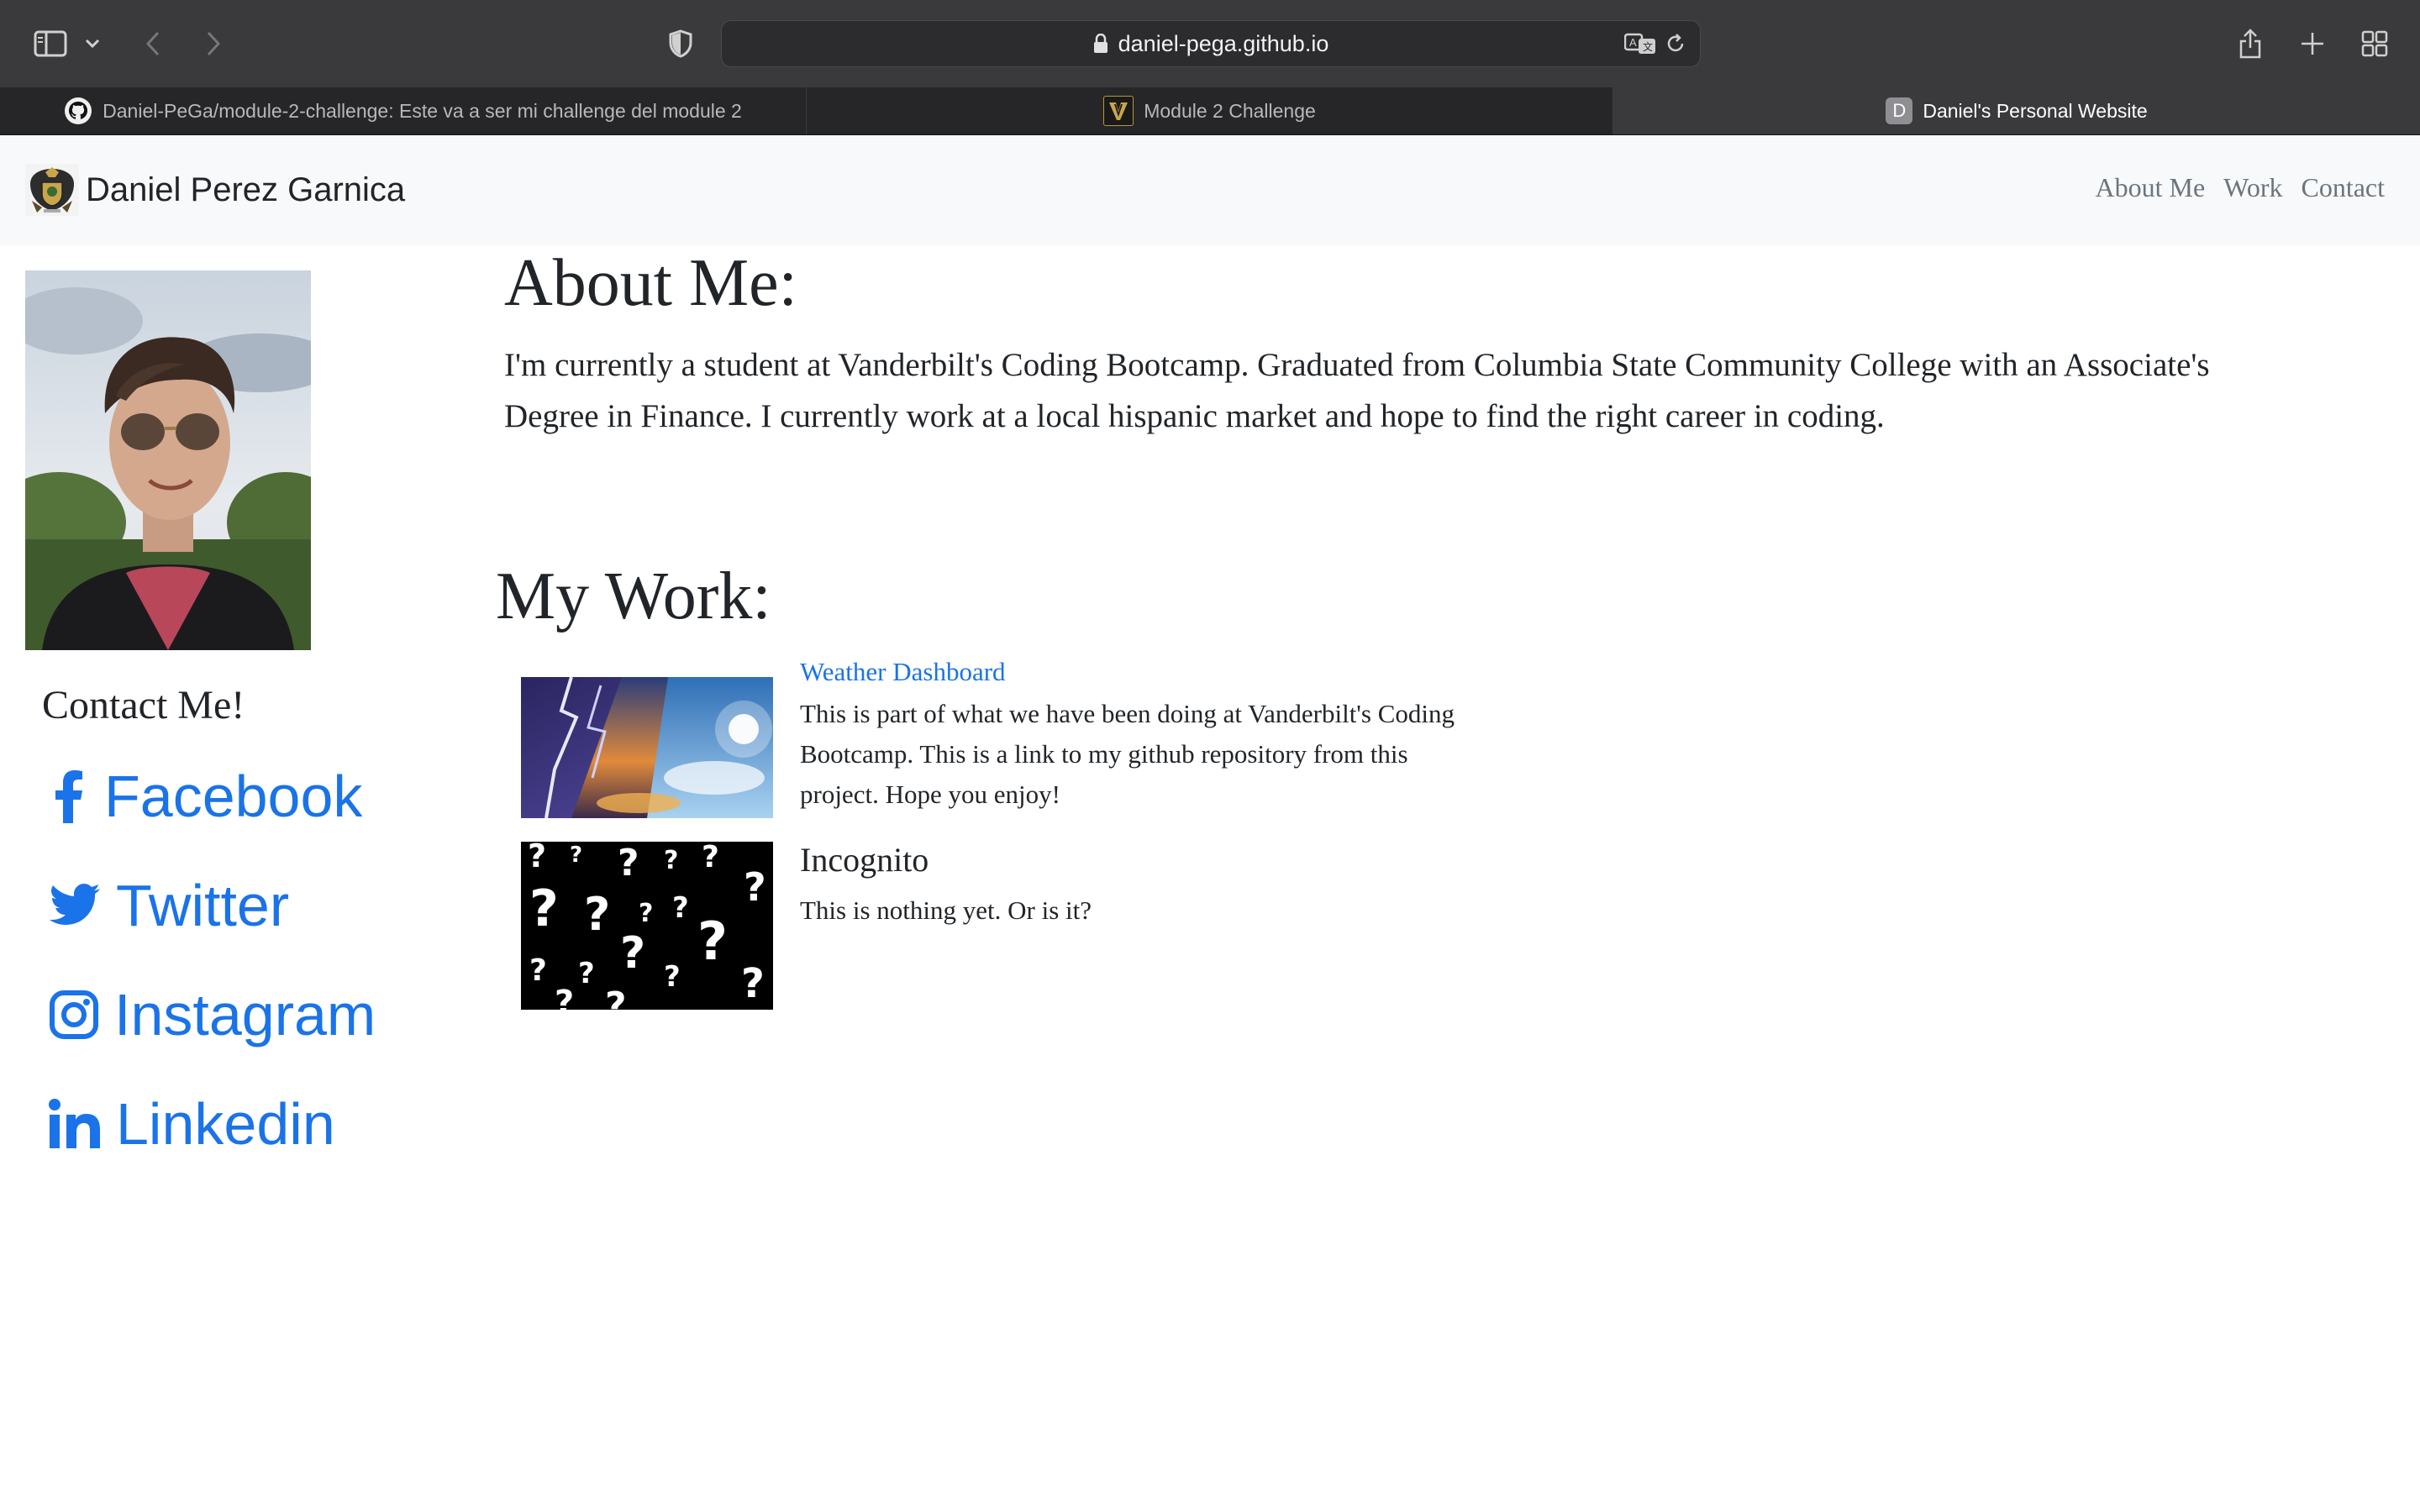  Describe the element at coordinates (2250, 43) in the screenshot. I see `share-icon` at that location.